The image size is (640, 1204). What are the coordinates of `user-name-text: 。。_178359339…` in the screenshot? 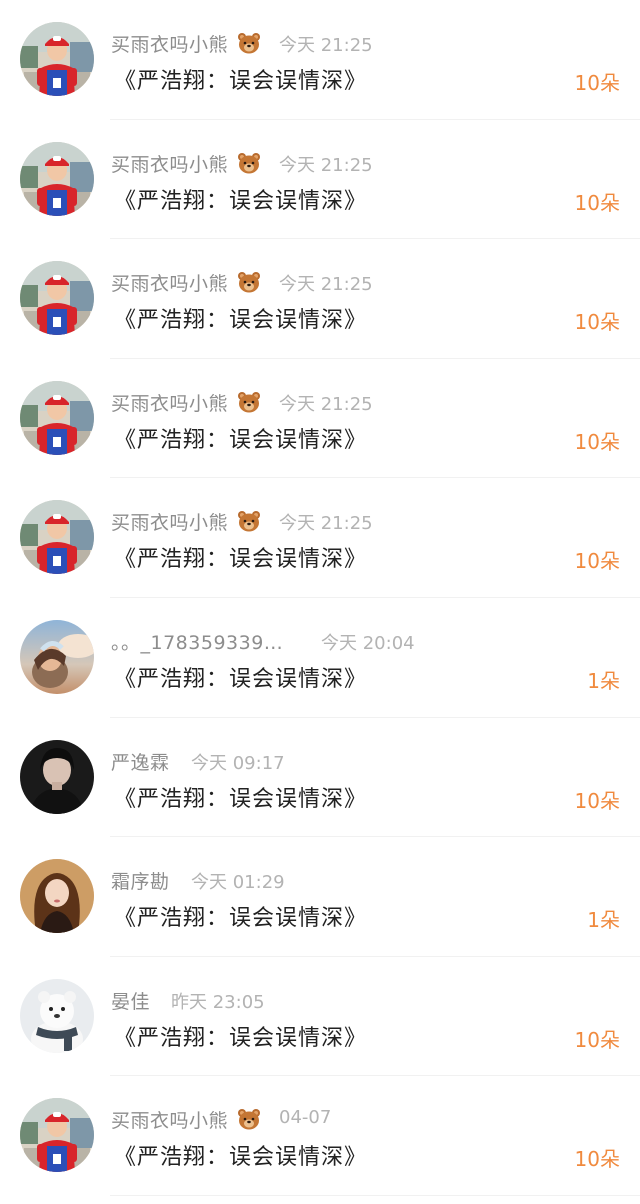 It's located at (197, 643).